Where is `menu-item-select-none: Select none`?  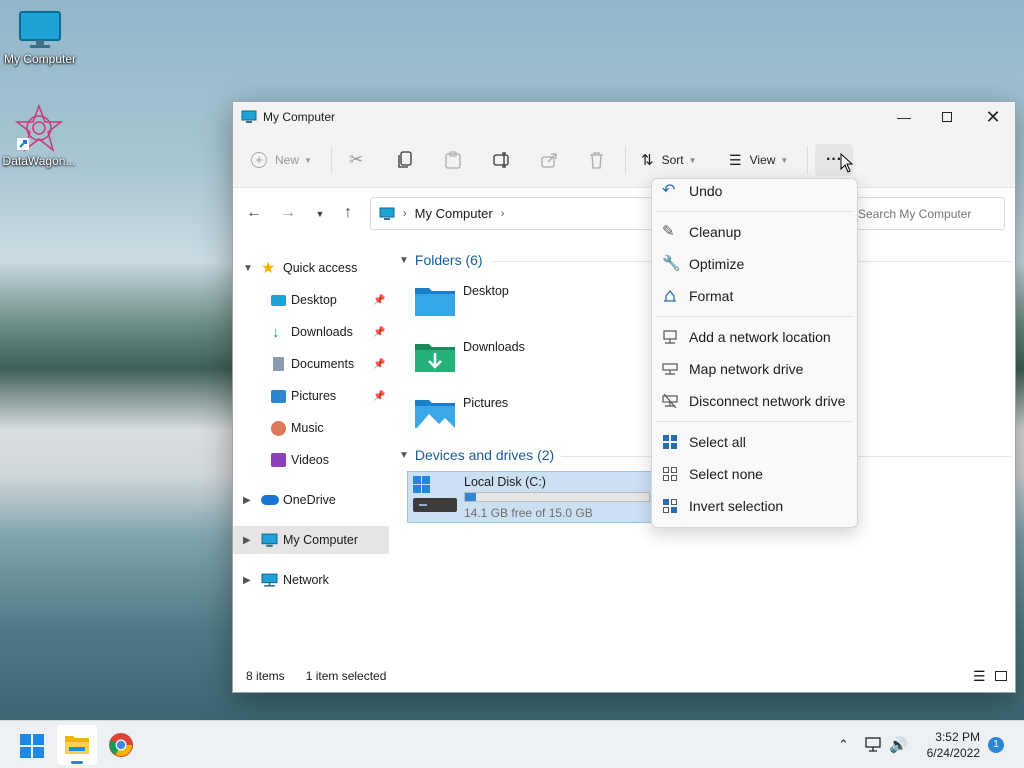
menu-item-select-none: Select none is located at coordinates (754, 474).